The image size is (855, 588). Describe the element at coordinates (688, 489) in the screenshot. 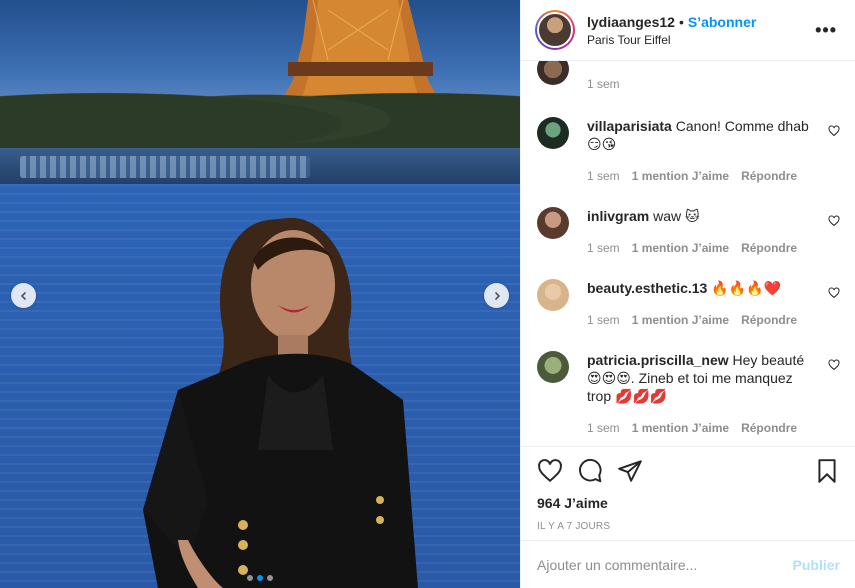

I see `post-actions: 964 J’aime IL Y A 7 JOURS` at that location.